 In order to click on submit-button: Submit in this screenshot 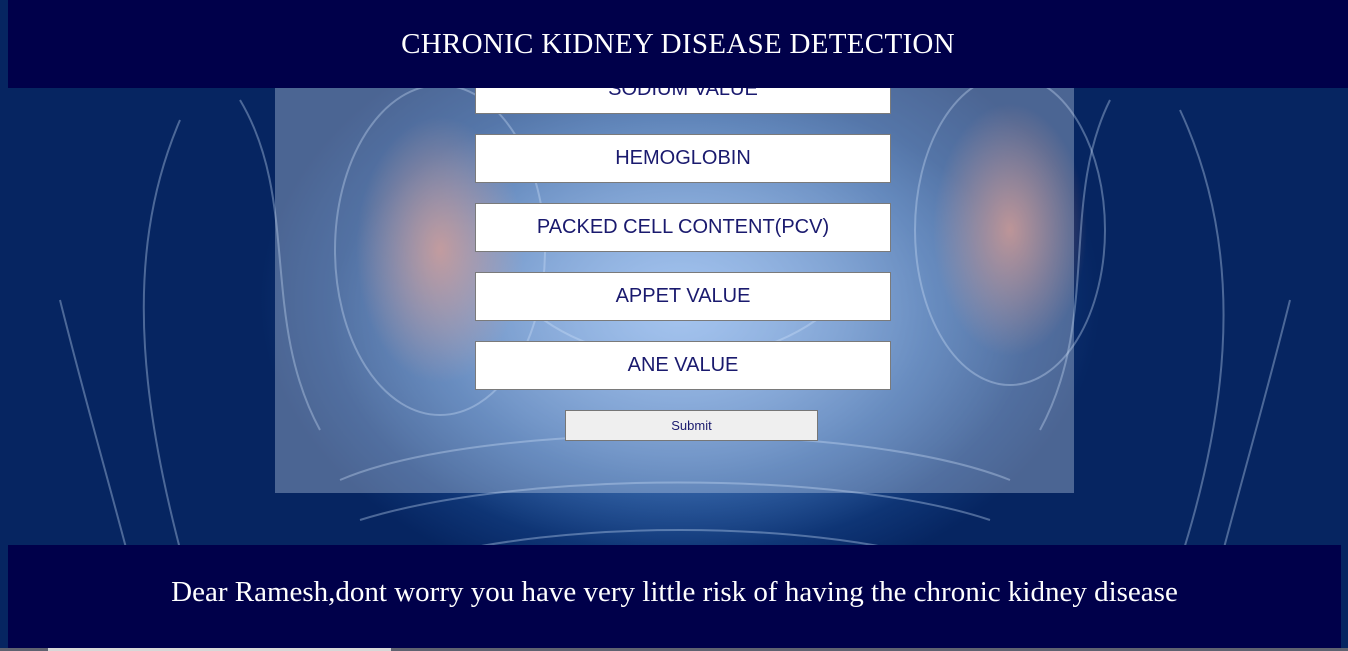, I will do `click(691, 425)`.